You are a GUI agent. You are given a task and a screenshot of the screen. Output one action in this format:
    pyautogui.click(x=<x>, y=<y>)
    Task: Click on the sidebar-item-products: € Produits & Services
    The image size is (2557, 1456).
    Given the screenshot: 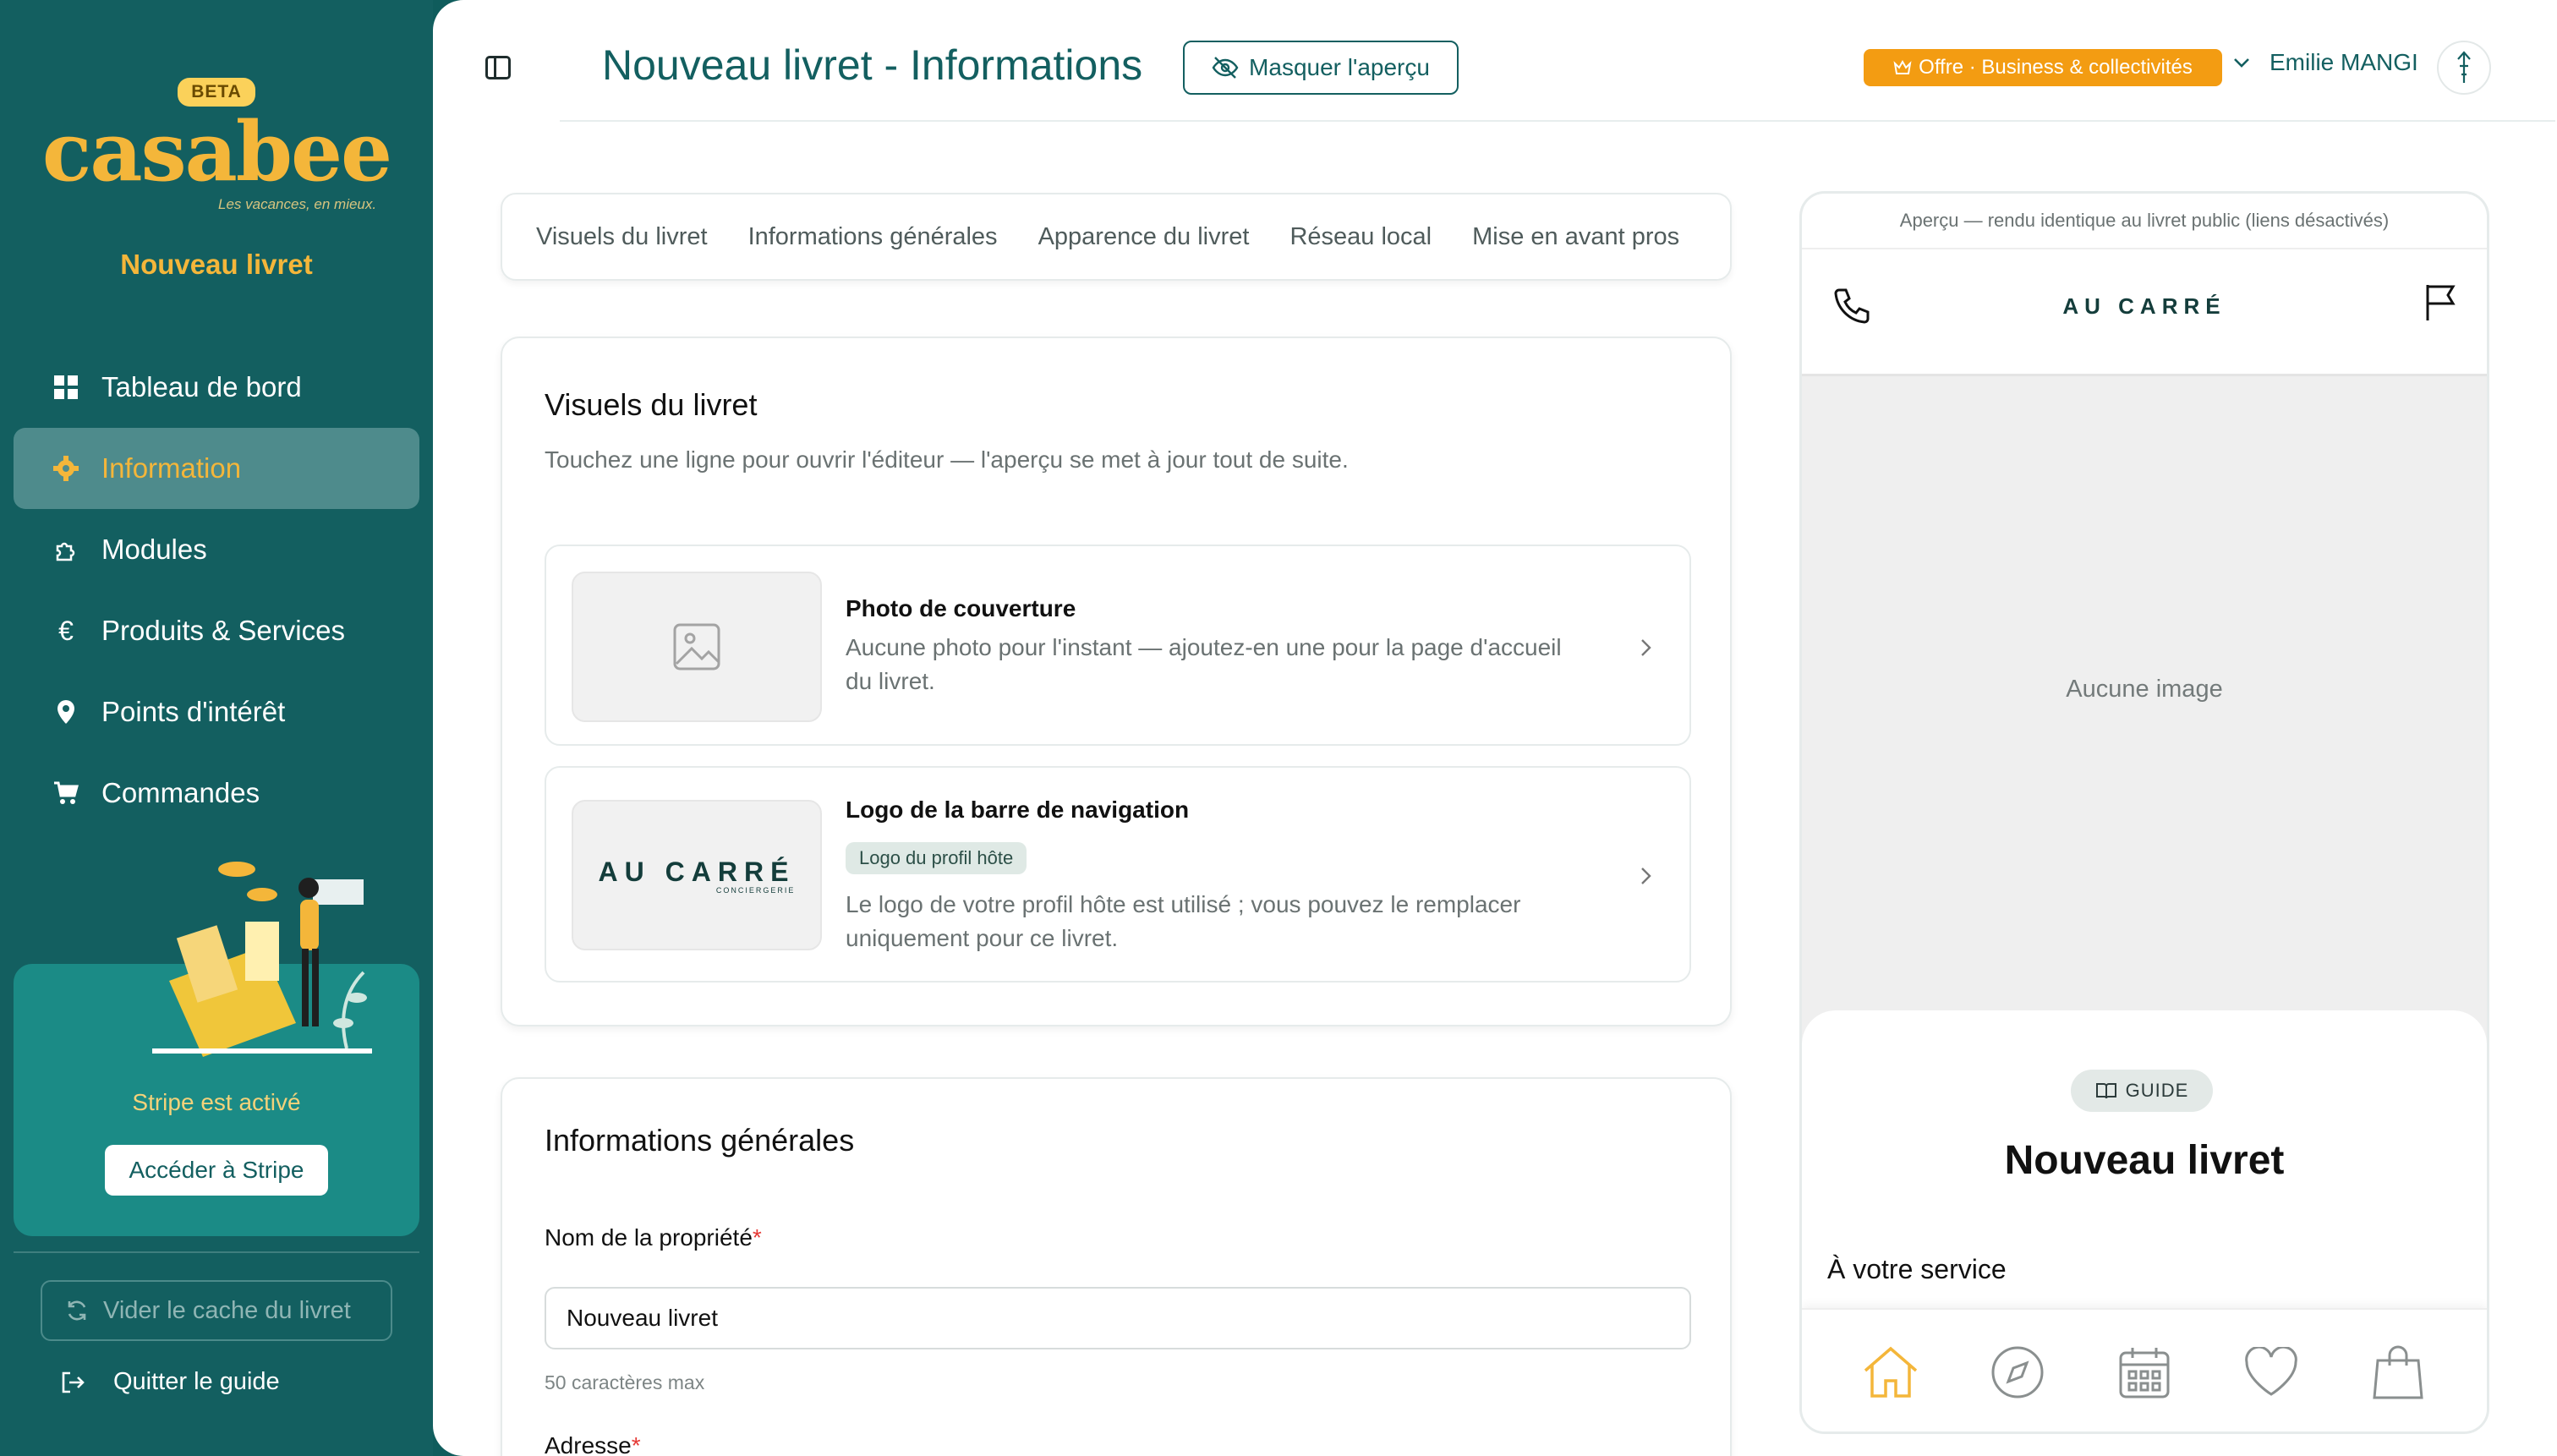 What is the action you would take?
    pyautogui.click(x=216, y=630)
    